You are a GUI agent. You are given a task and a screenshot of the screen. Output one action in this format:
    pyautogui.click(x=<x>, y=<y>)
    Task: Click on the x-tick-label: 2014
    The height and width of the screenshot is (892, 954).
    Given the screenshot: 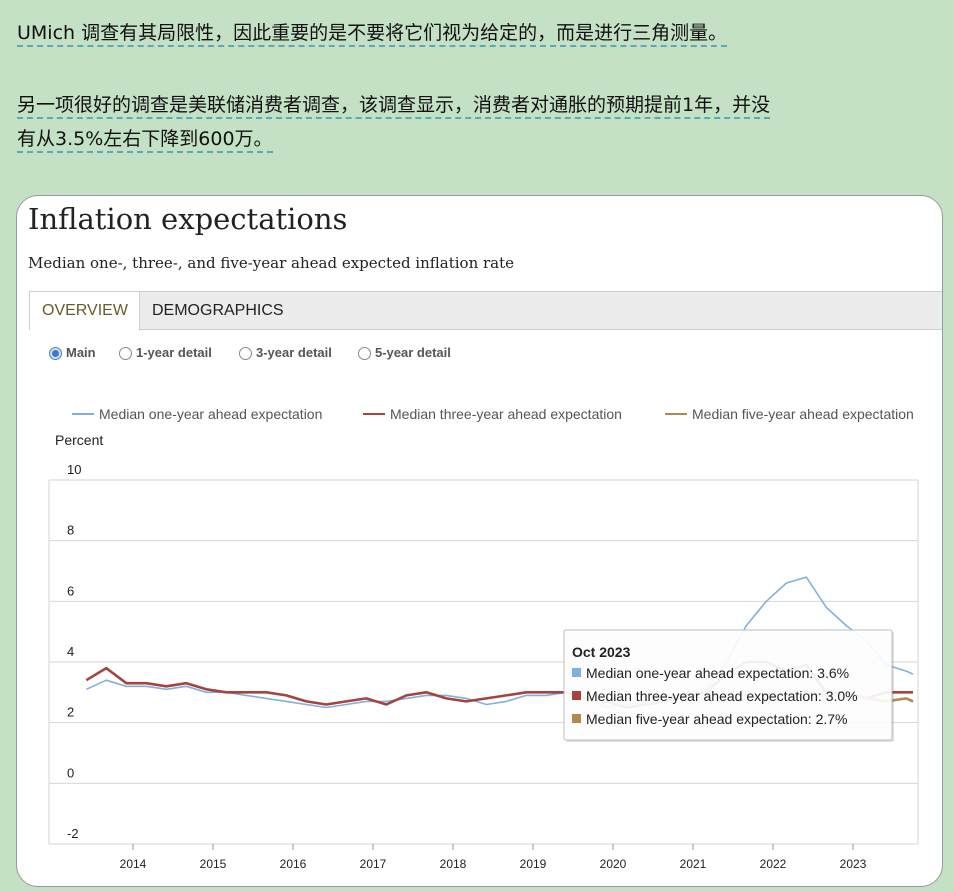 What is the action you would take?
    pyautogui.click(x=133, y=864)
    